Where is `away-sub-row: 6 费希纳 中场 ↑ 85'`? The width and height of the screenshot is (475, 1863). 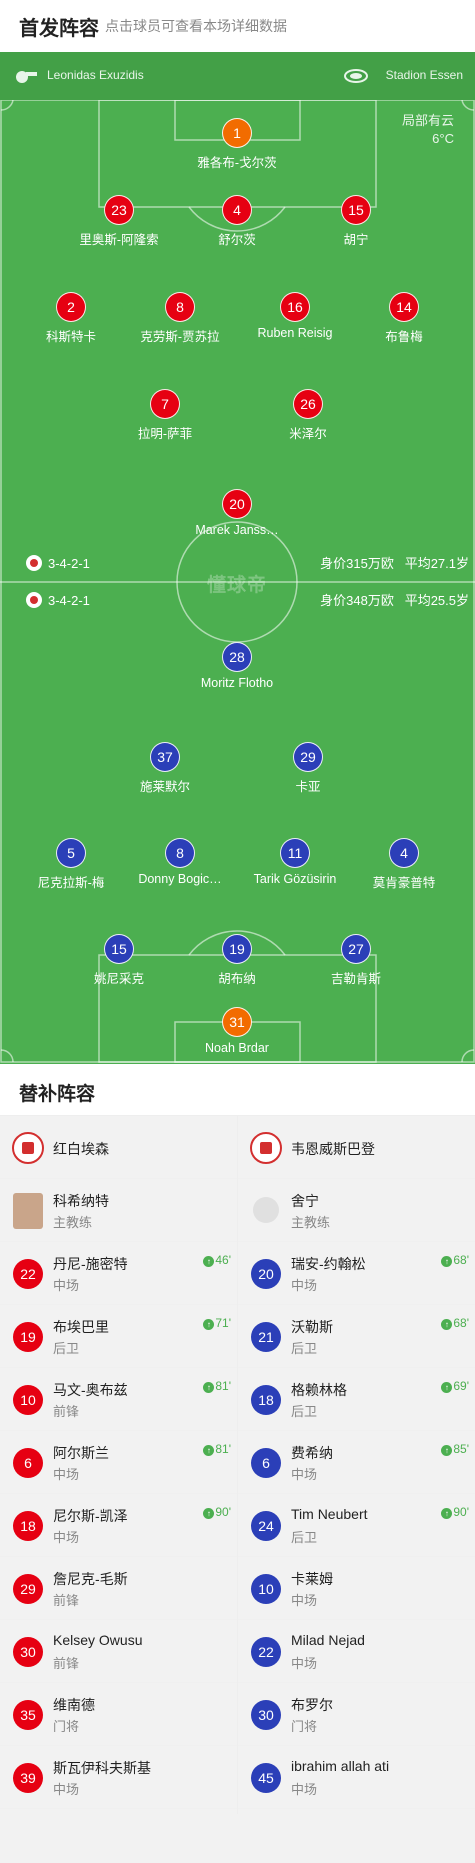 away-sub-row: 6 费希纳 中场 ↑ 85' is located at coordinates (356, 1462).